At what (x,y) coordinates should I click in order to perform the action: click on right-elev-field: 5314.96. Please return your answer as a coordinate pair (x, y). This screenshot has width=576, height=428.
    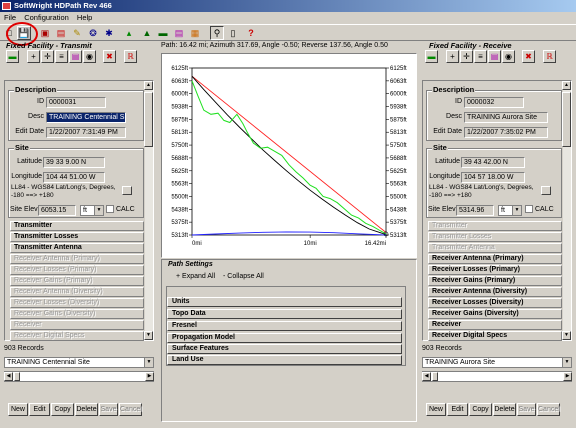
    Looking at the image, I should click on (475, 210).